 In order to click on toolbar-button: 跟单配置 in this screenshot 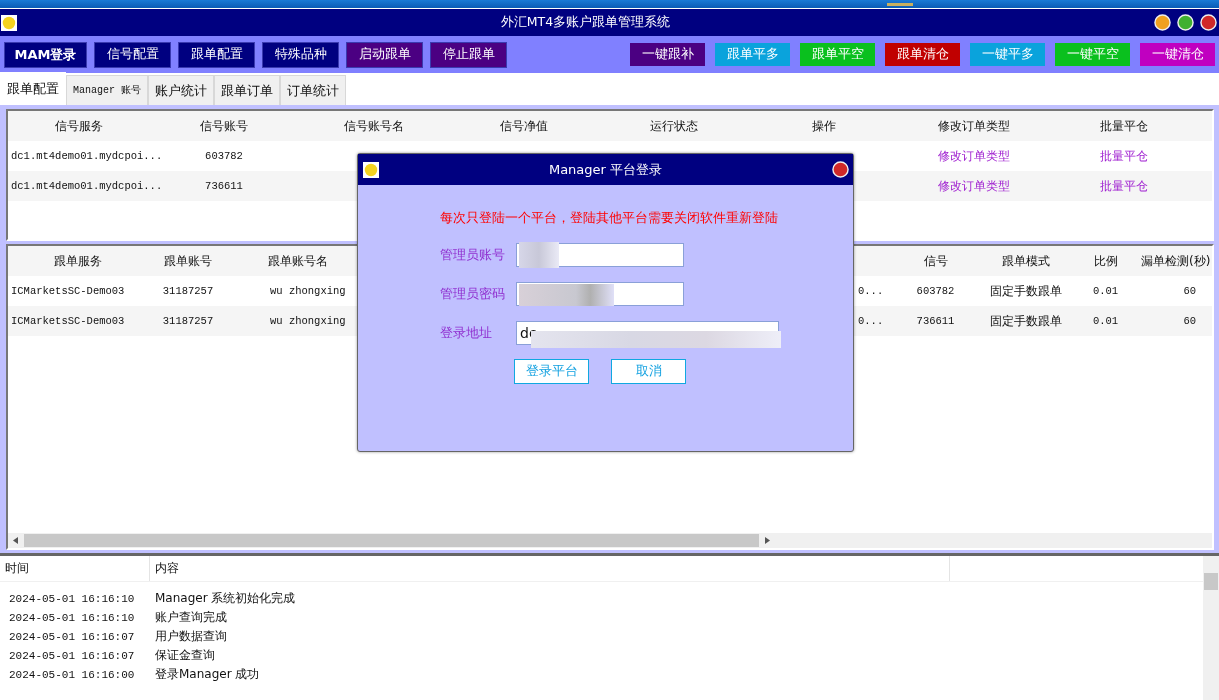, I will do `click(216, 54)`.